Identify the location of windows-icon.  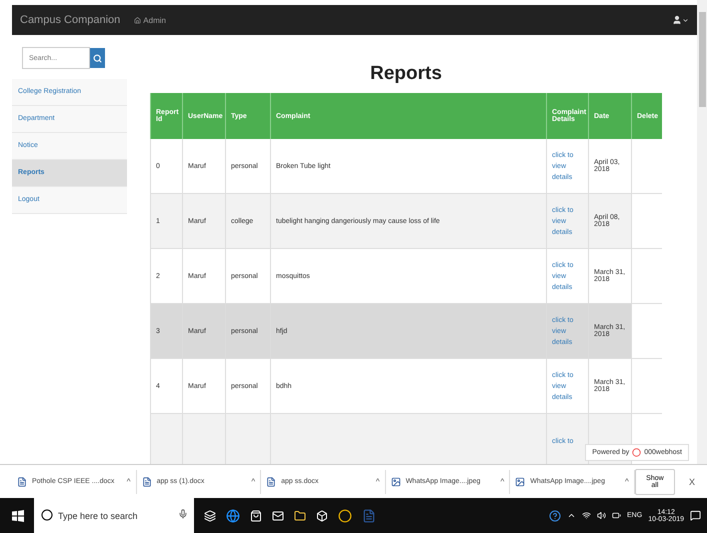
(18, 516).